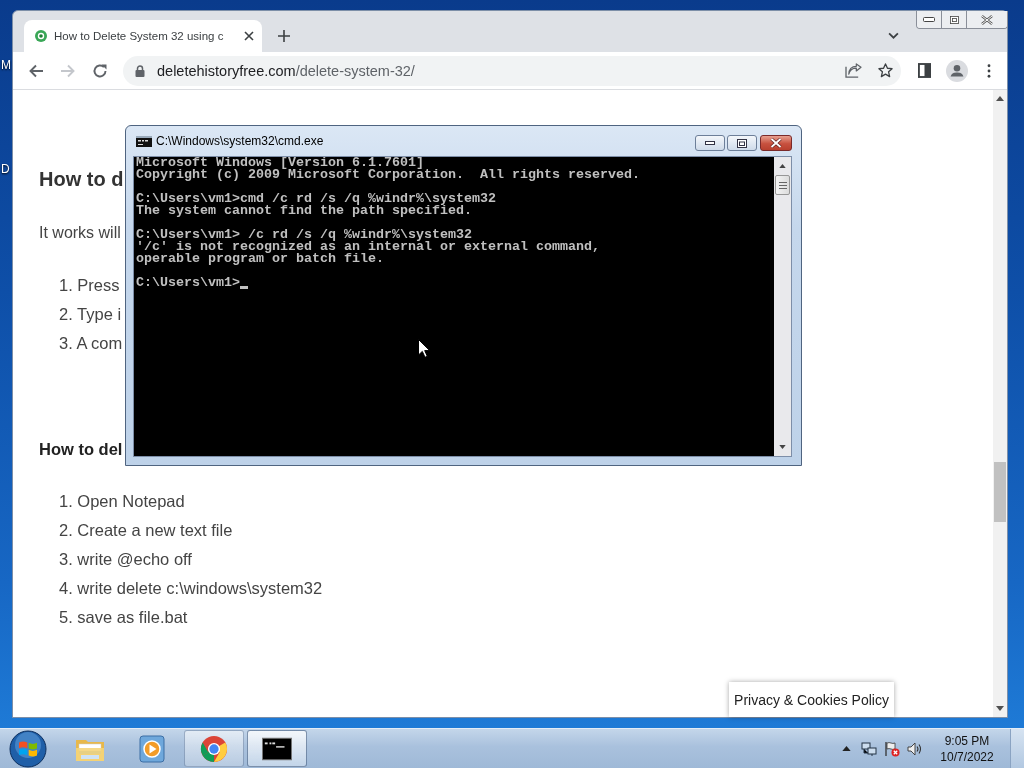  I want to click on clock-button: 9:05 PM 10/7/2022, so click(967, 748).